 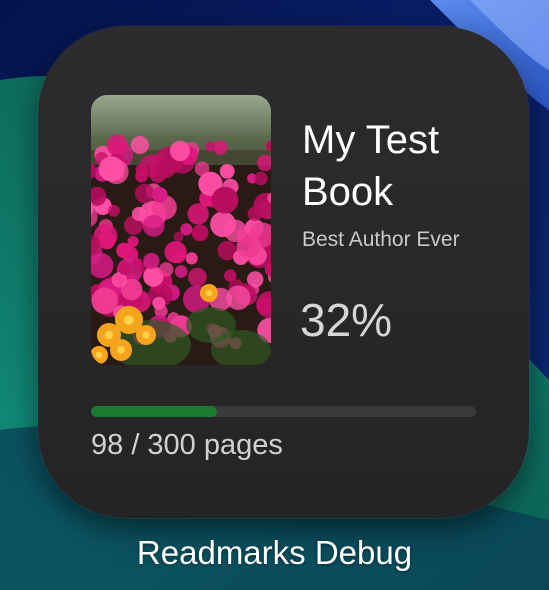 What do you see at coordinates (154, 411) in the screenshot?
I see `progress-bar-fill` at bounding box center [154, 411].